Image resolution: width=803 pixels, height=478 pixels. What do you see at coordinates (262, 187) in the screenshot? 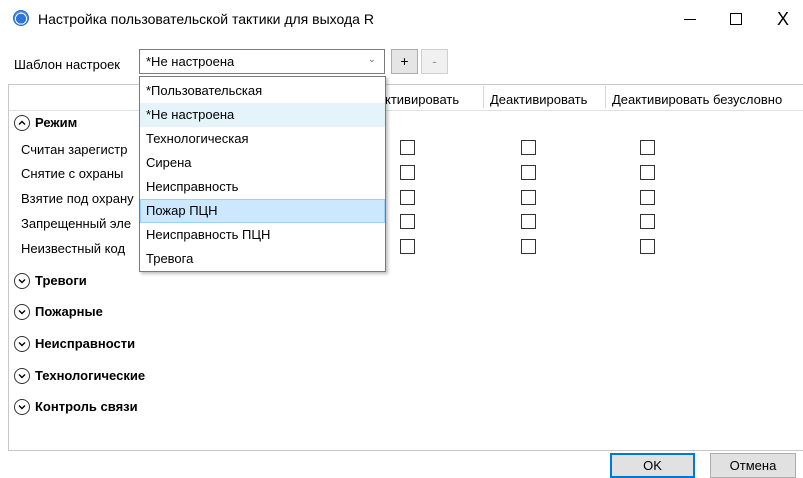
I see `dropdown-option: Неисправность` at bounding box center [262, 187].